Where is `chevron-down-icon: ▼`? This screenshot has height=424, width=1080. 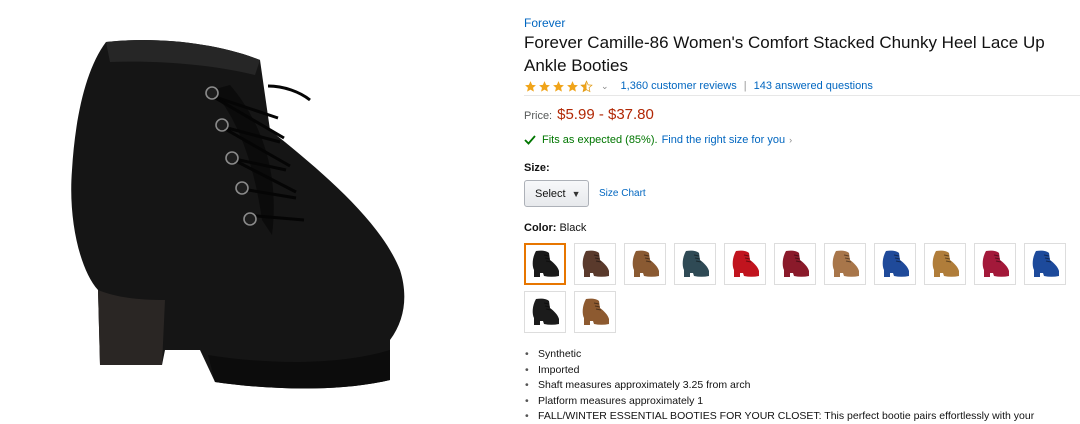
chevron-down-icon: ▼ is located at coordinates (576, 193).